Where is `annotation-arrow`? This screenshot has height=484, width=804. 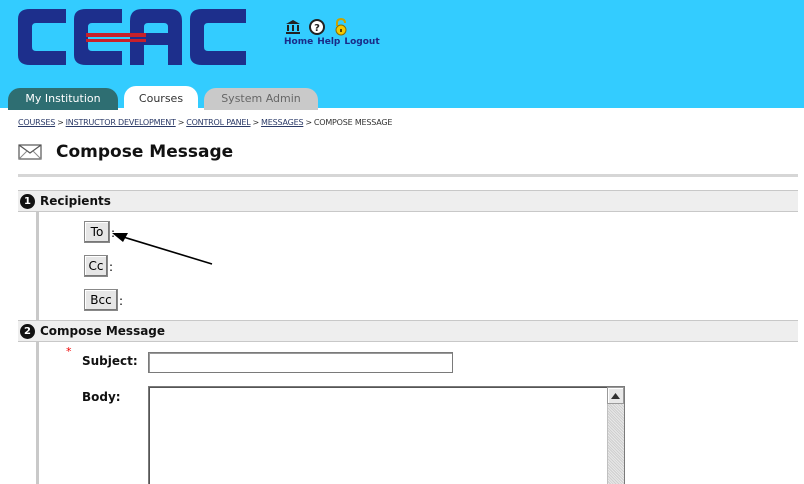
annotation-arrow is located at coordinates (162, 249).